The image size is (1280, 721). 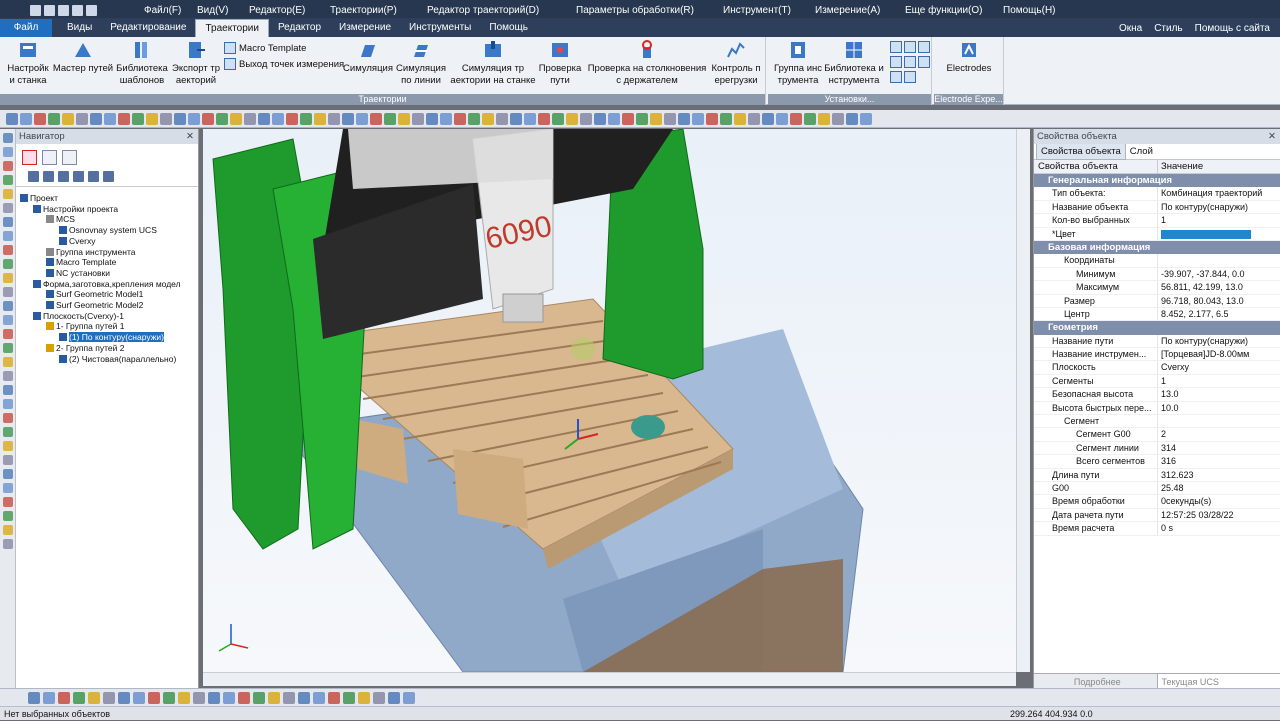 What do you see at coordinates (49, 10) in the screenshot?
I see `open-icon` at bounding box center [49, 10].